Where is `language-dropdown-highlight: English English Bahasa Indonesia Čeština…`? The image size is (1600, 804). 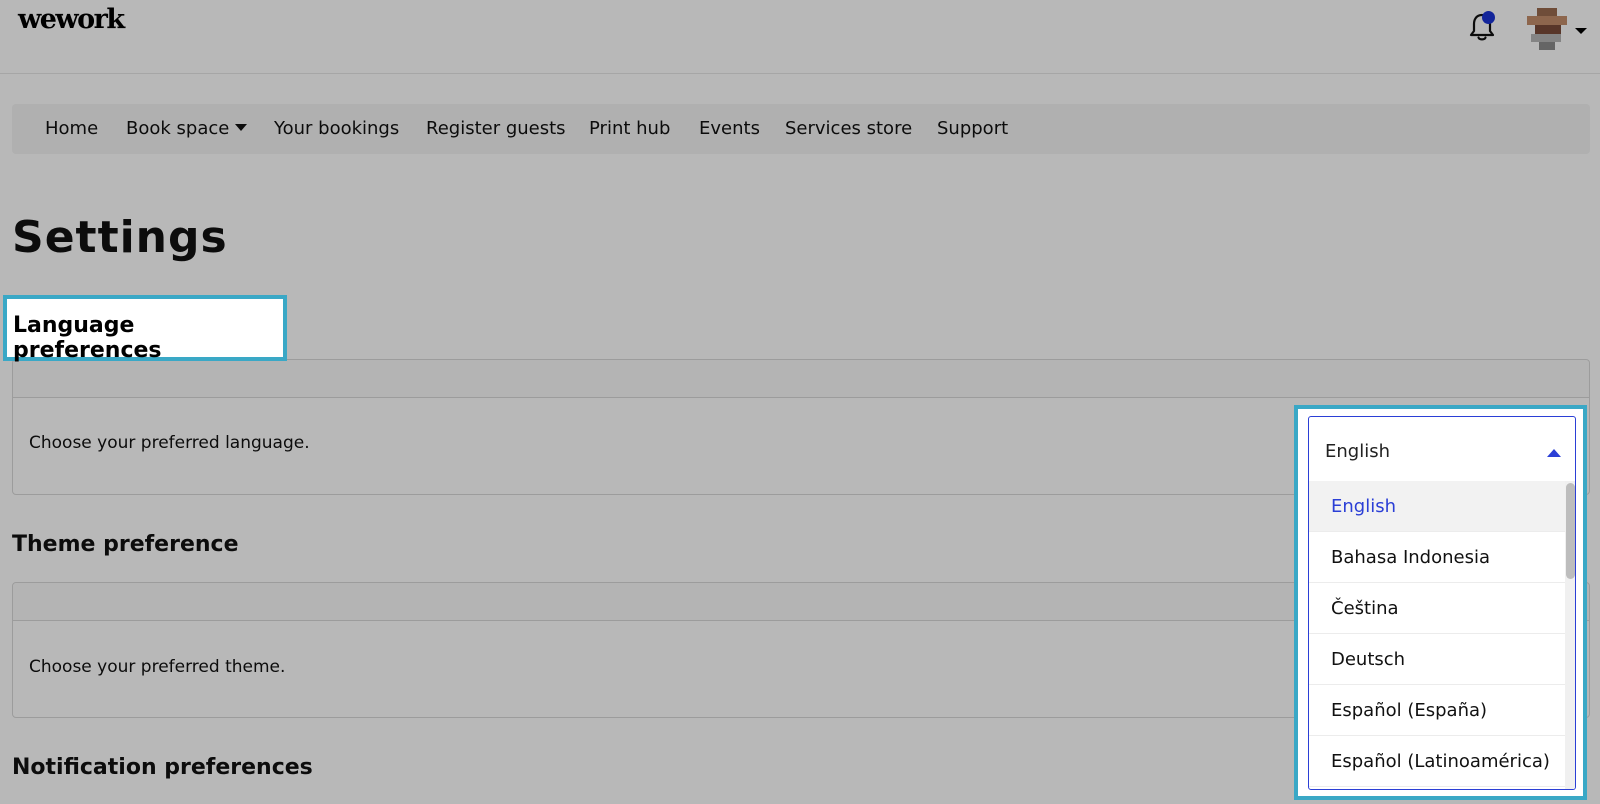
language-dropdown-highlight: English English Bahasa Indonesia Čeština… is located at coordinates (1440, 602).